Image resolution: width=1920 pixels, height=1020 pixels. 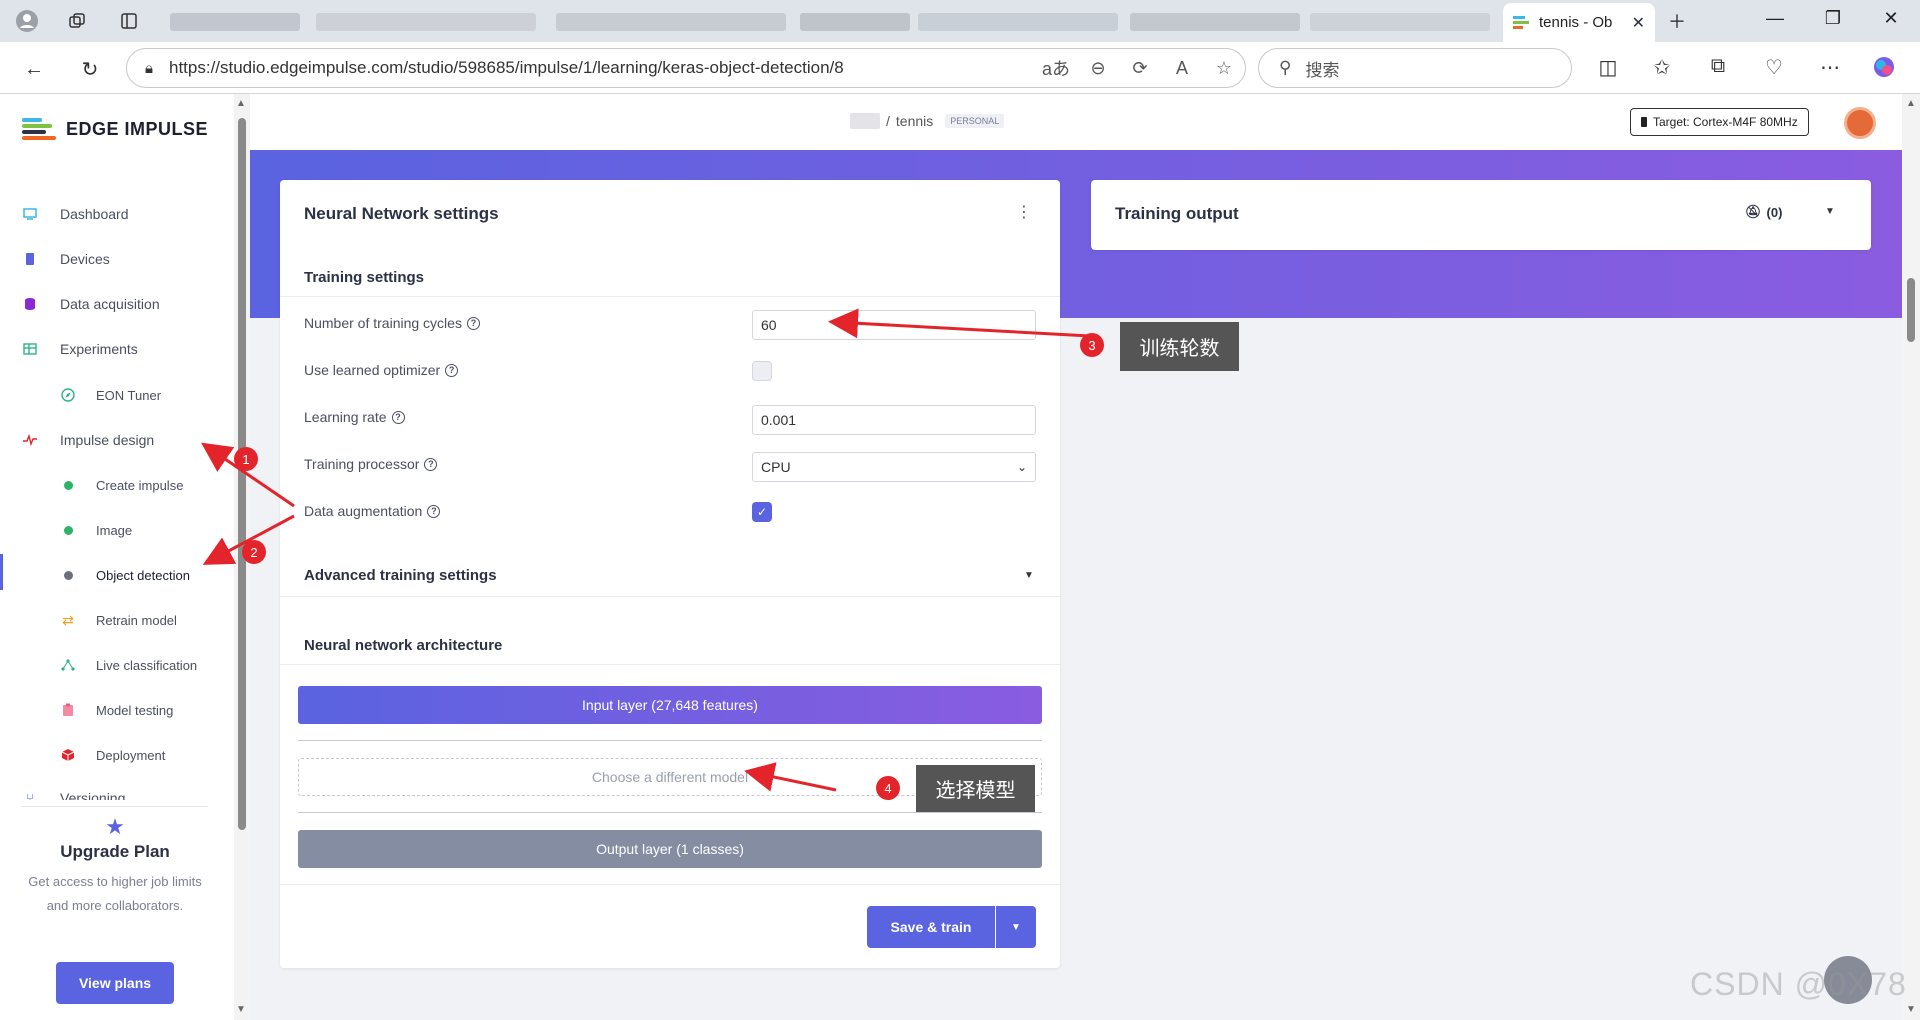 I want to click on csdn-watermark: CSDN @0X78, so click(x=1798, y=984).